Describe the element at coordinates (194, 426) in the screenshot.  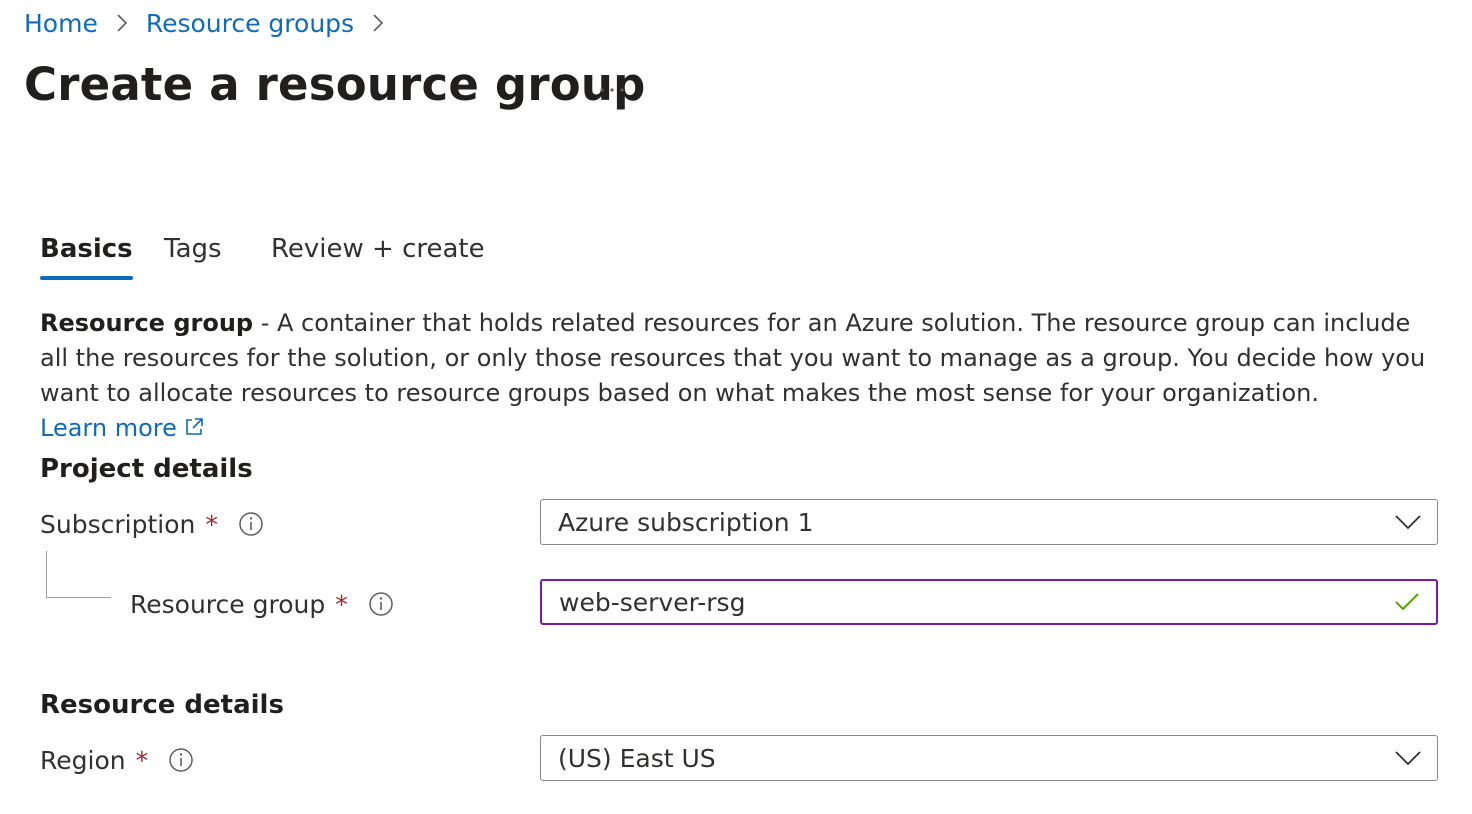
I see `external-link-icon` at that location.